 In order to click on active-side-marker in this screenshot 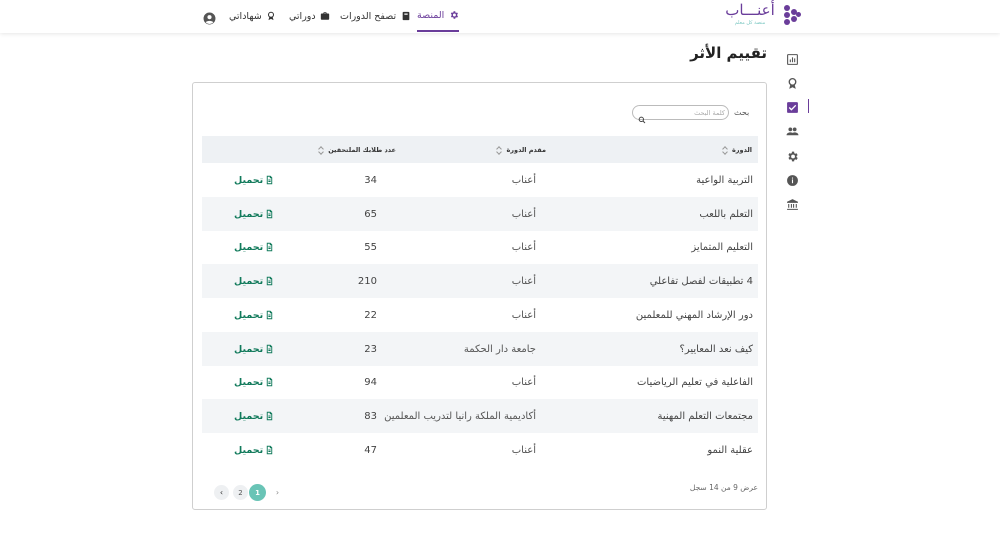, I will do `click(808, 106)`.